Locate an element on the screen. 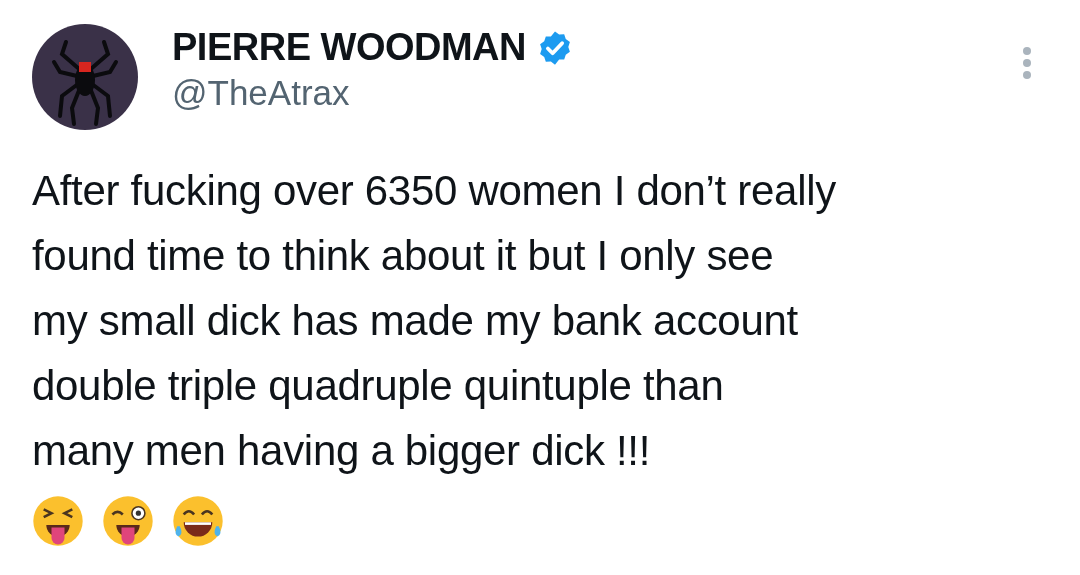 The width and height of the screenshot is (1080, 575). author-name: PIERRE WOODMAN is located at coordinates (349, 47).